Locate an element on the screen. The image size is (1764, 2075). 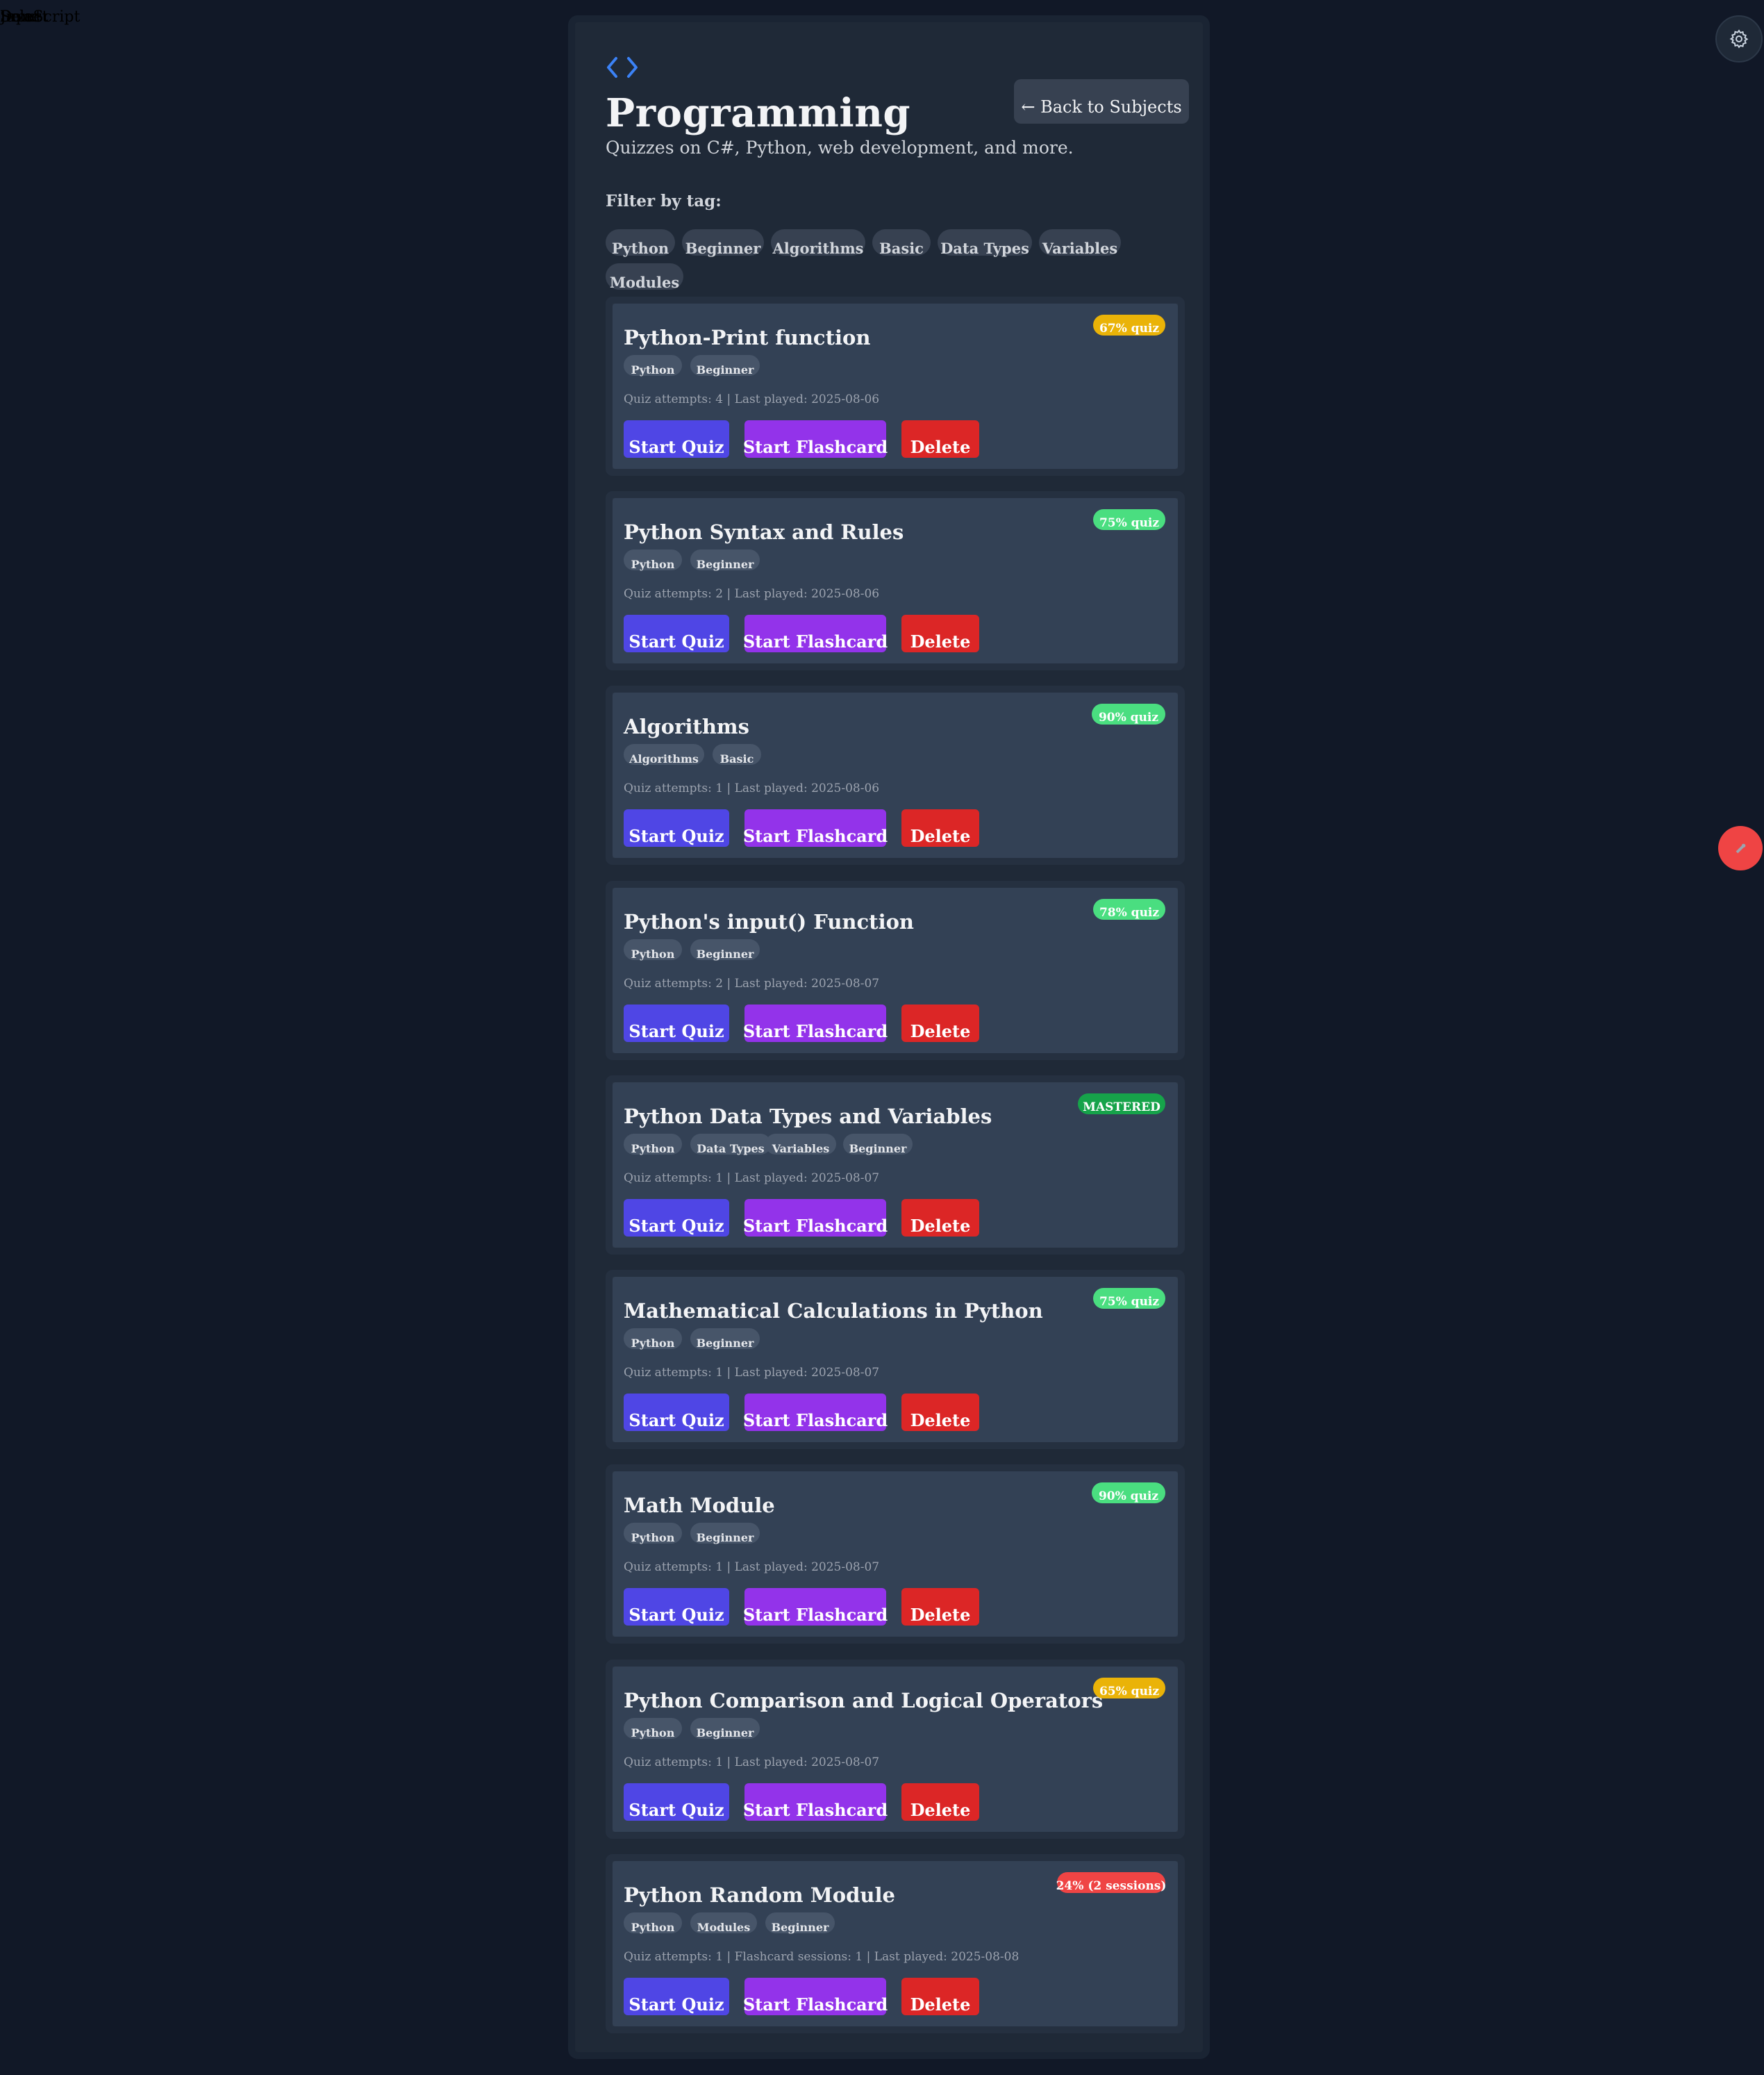
filter-tag-variables: Variables is located at coordinates (1080, 243).